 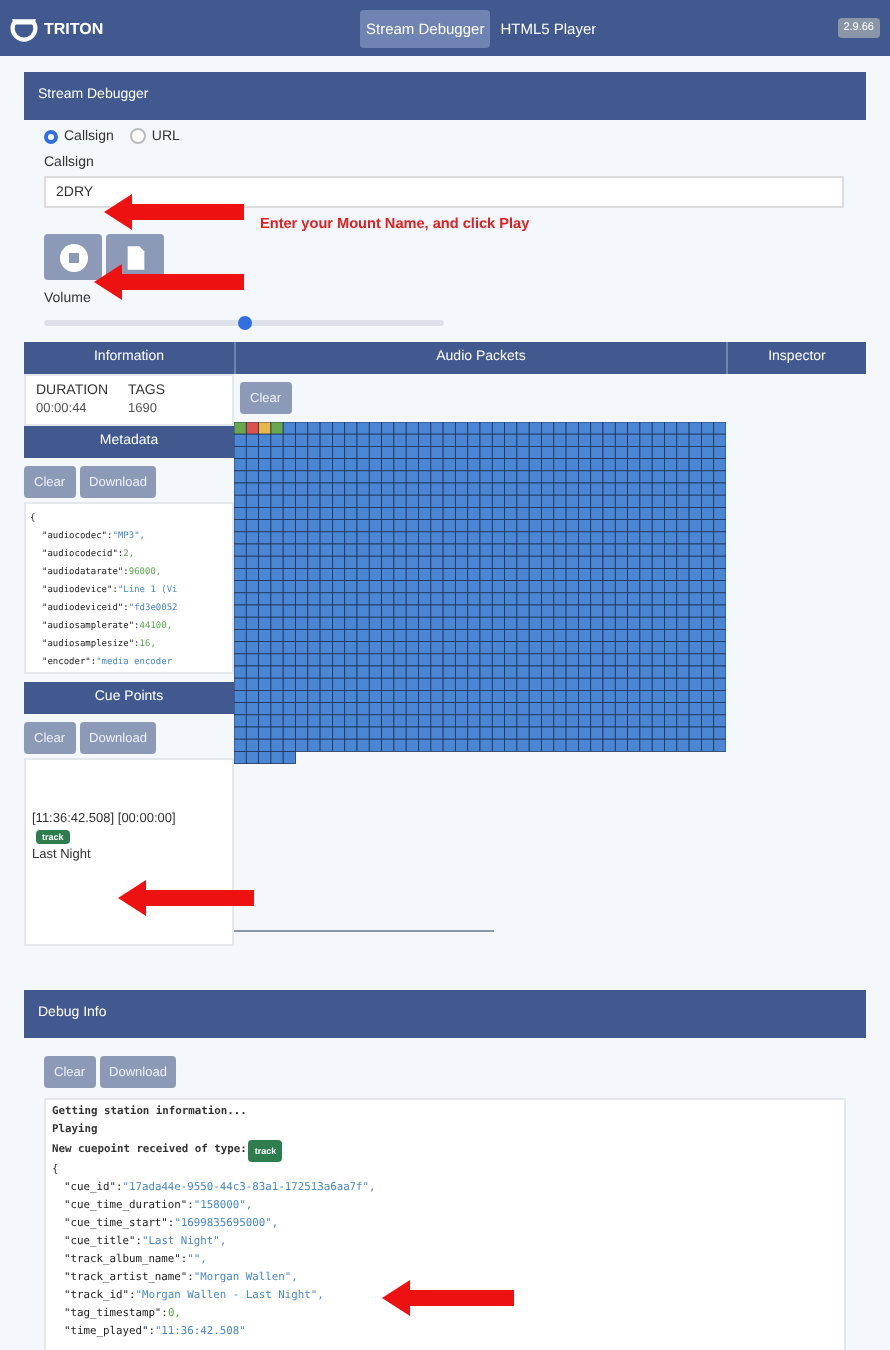 What do you see at coordinates (245, 323) in the screenshot?
I see `slider-thumb` at bounding box center [245, 323].